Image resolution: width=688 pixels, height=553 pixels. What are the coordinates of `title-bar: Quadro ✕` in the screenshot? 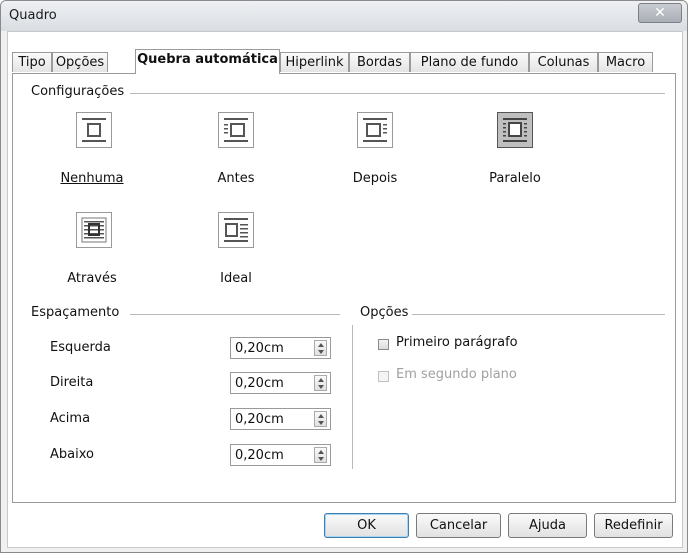 It's located at (344, 16).